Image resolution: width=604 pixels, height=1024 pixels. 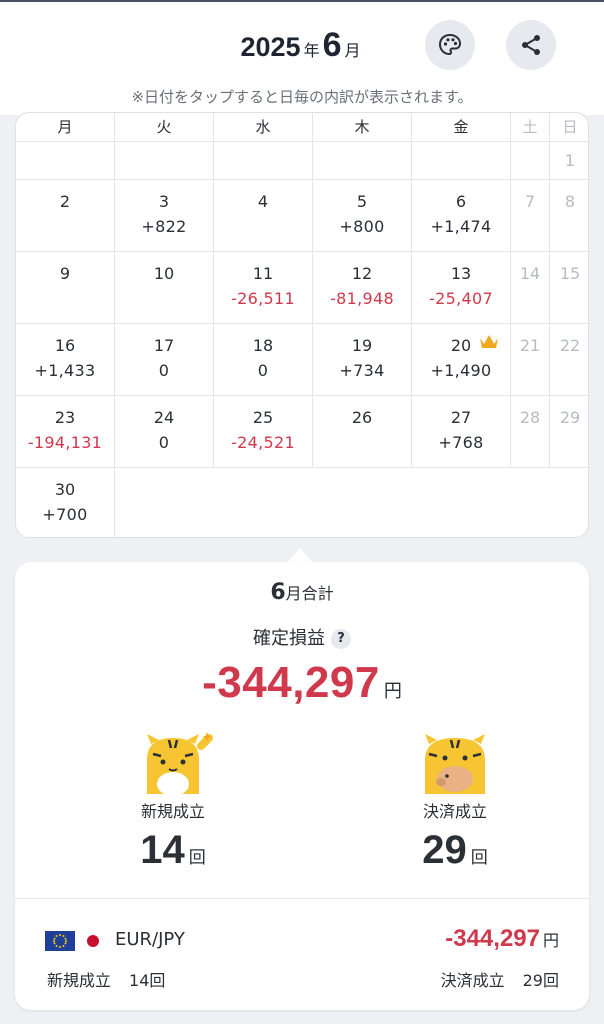 I want to click on calendar-day-cell: 11 -26,511, so click(x=263, y=287).